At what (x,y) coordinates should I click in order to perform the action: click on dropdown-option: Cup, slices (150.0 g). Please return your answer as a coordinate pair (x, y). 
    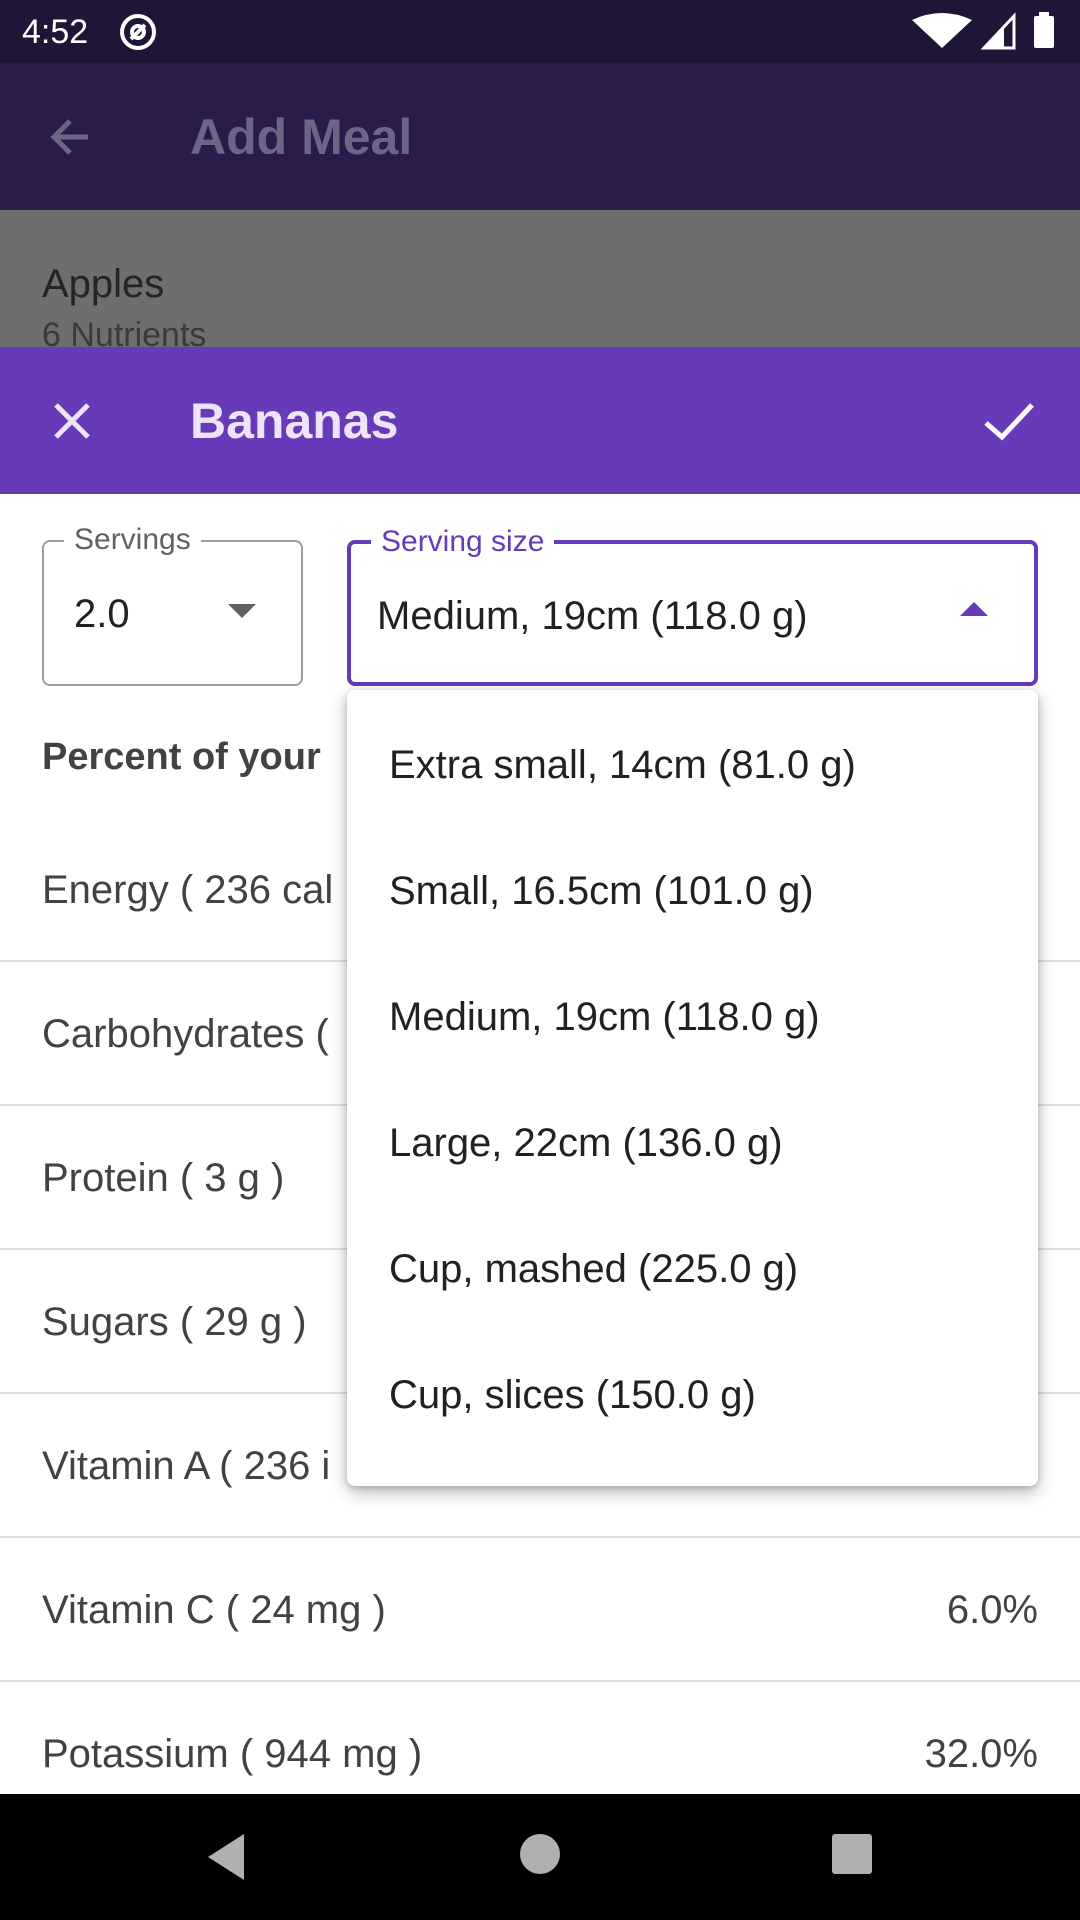
    Looking at the image, I should click on (692, 1395).